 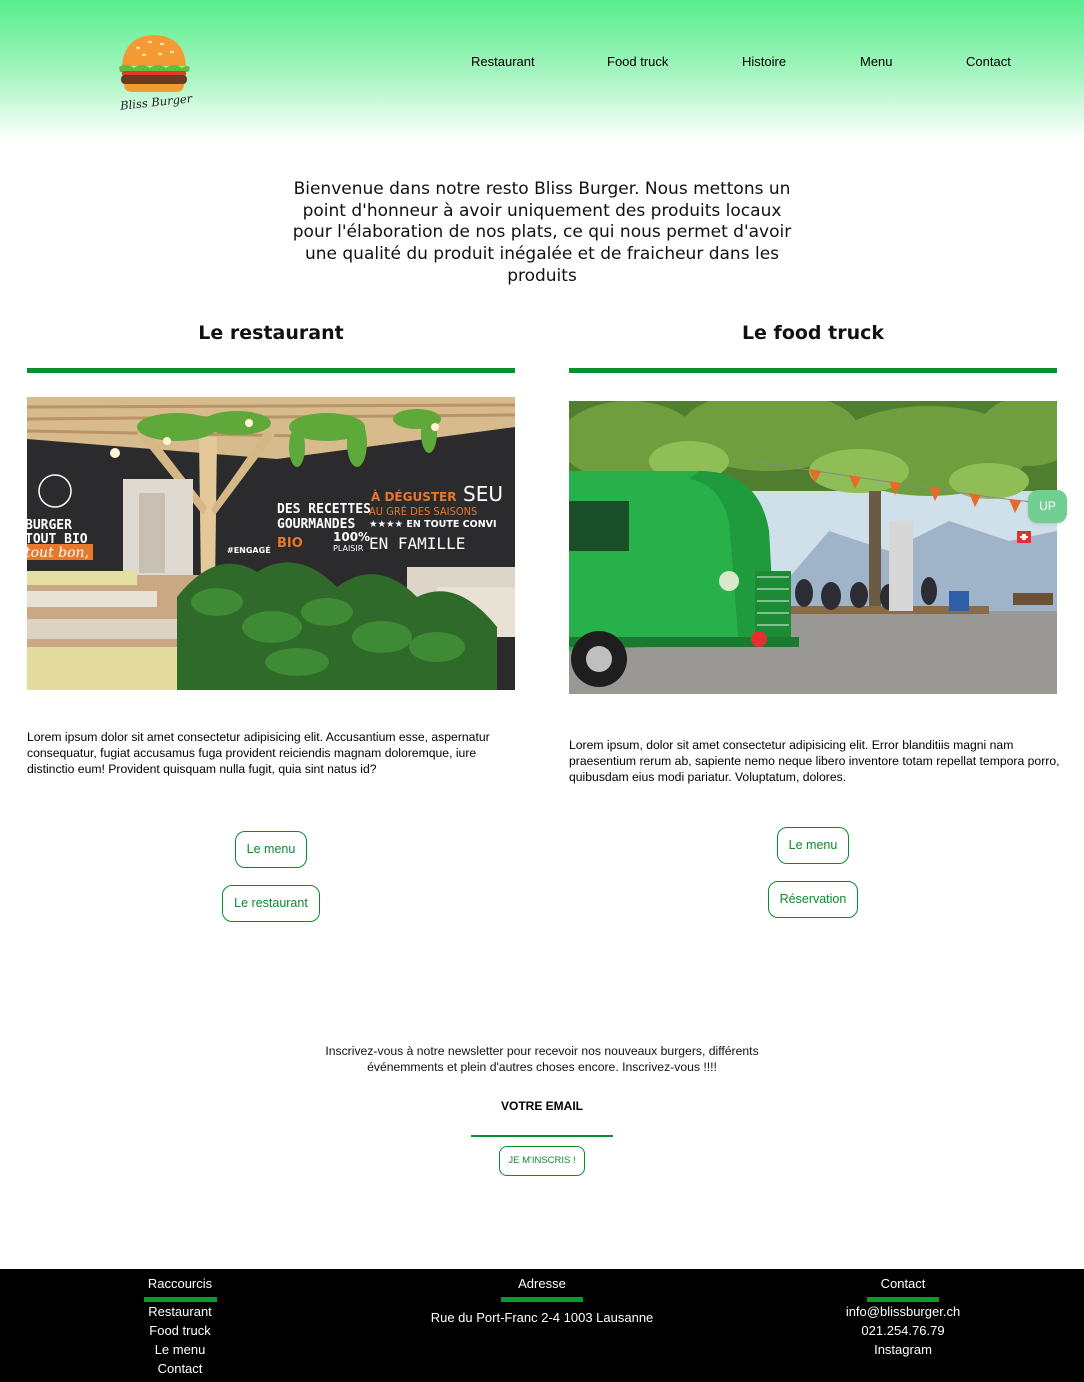 I want to click on nav-contact: Contact, so click(x=988, y=61).